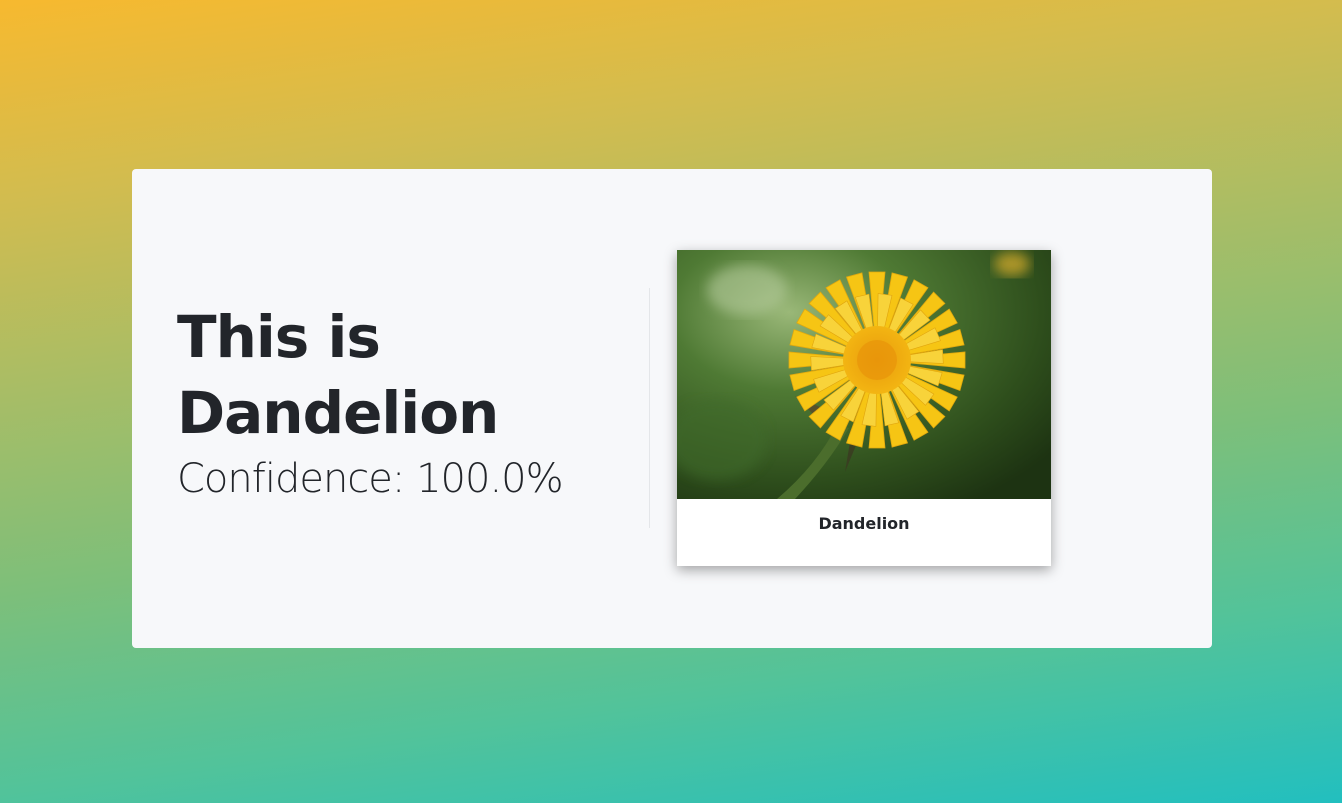 The width and height of the screenshot is (1342, 803). What do you see at coordinates (864, 374) in the screenshot?
I see `dandelion-photo` at bounding box center [864, 374].